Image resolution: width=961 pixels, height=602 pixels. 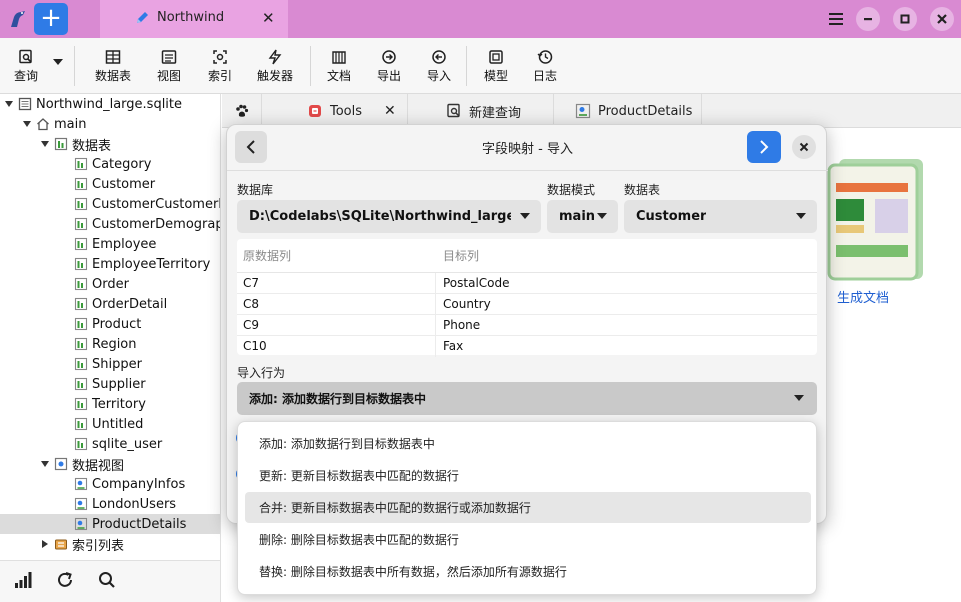 I want to click on table-row: C7 PostalCode, so click(x=527, y=283).